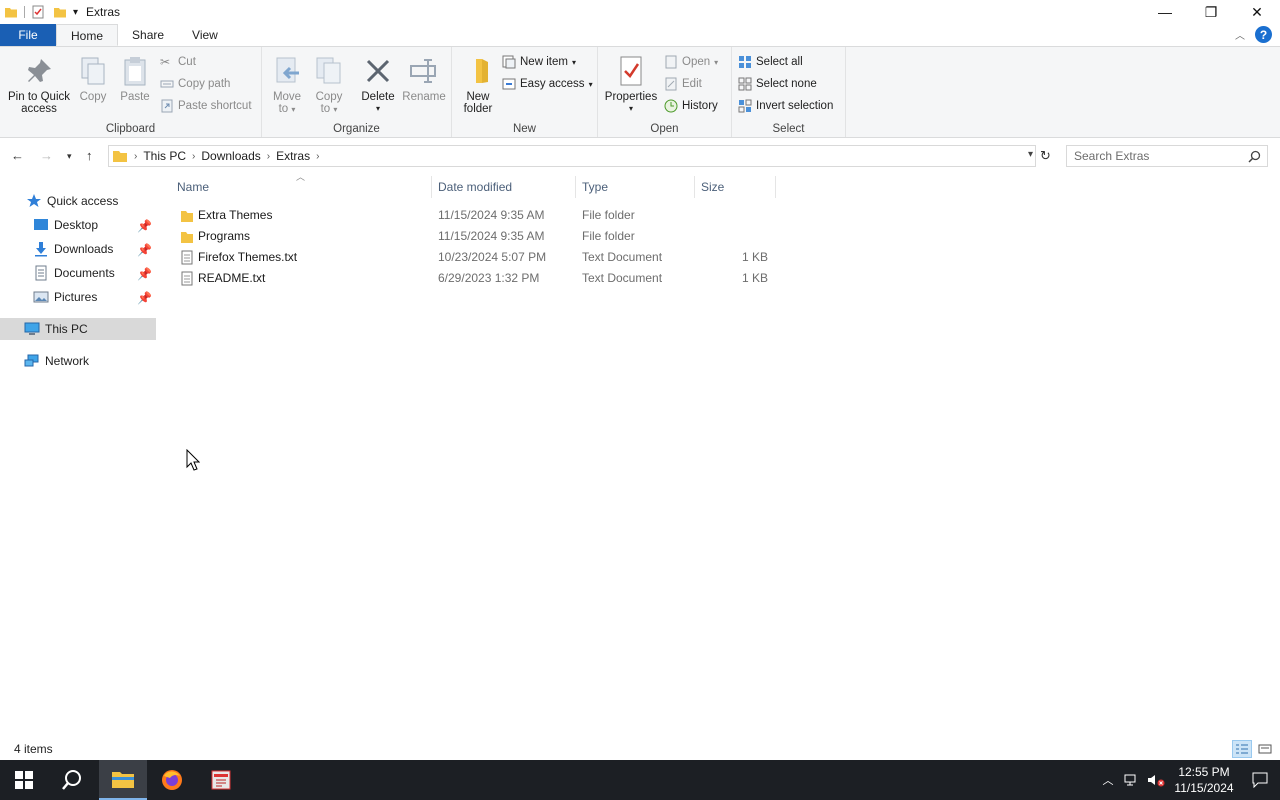  I want to click on download-arrow-icon, so click(41, 249).